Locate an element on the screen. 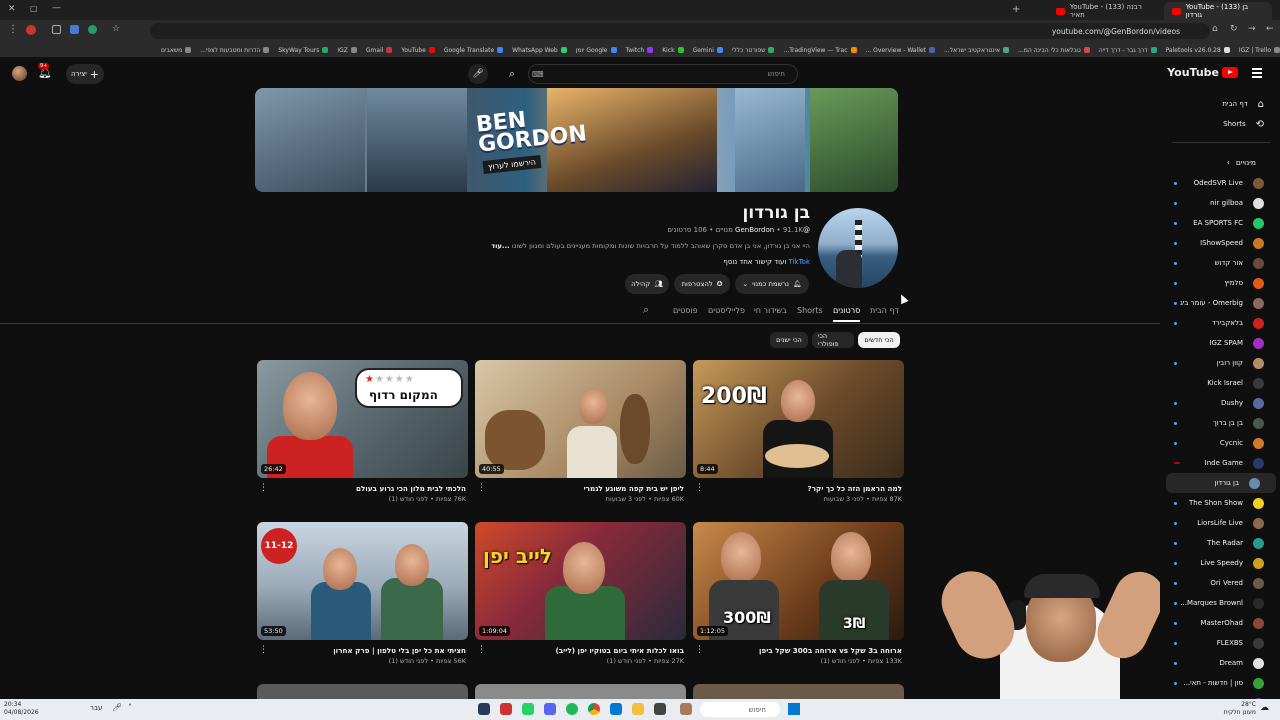  sidebar-item-channel: LiorsLife Live is located at coordinates (1221, 523).